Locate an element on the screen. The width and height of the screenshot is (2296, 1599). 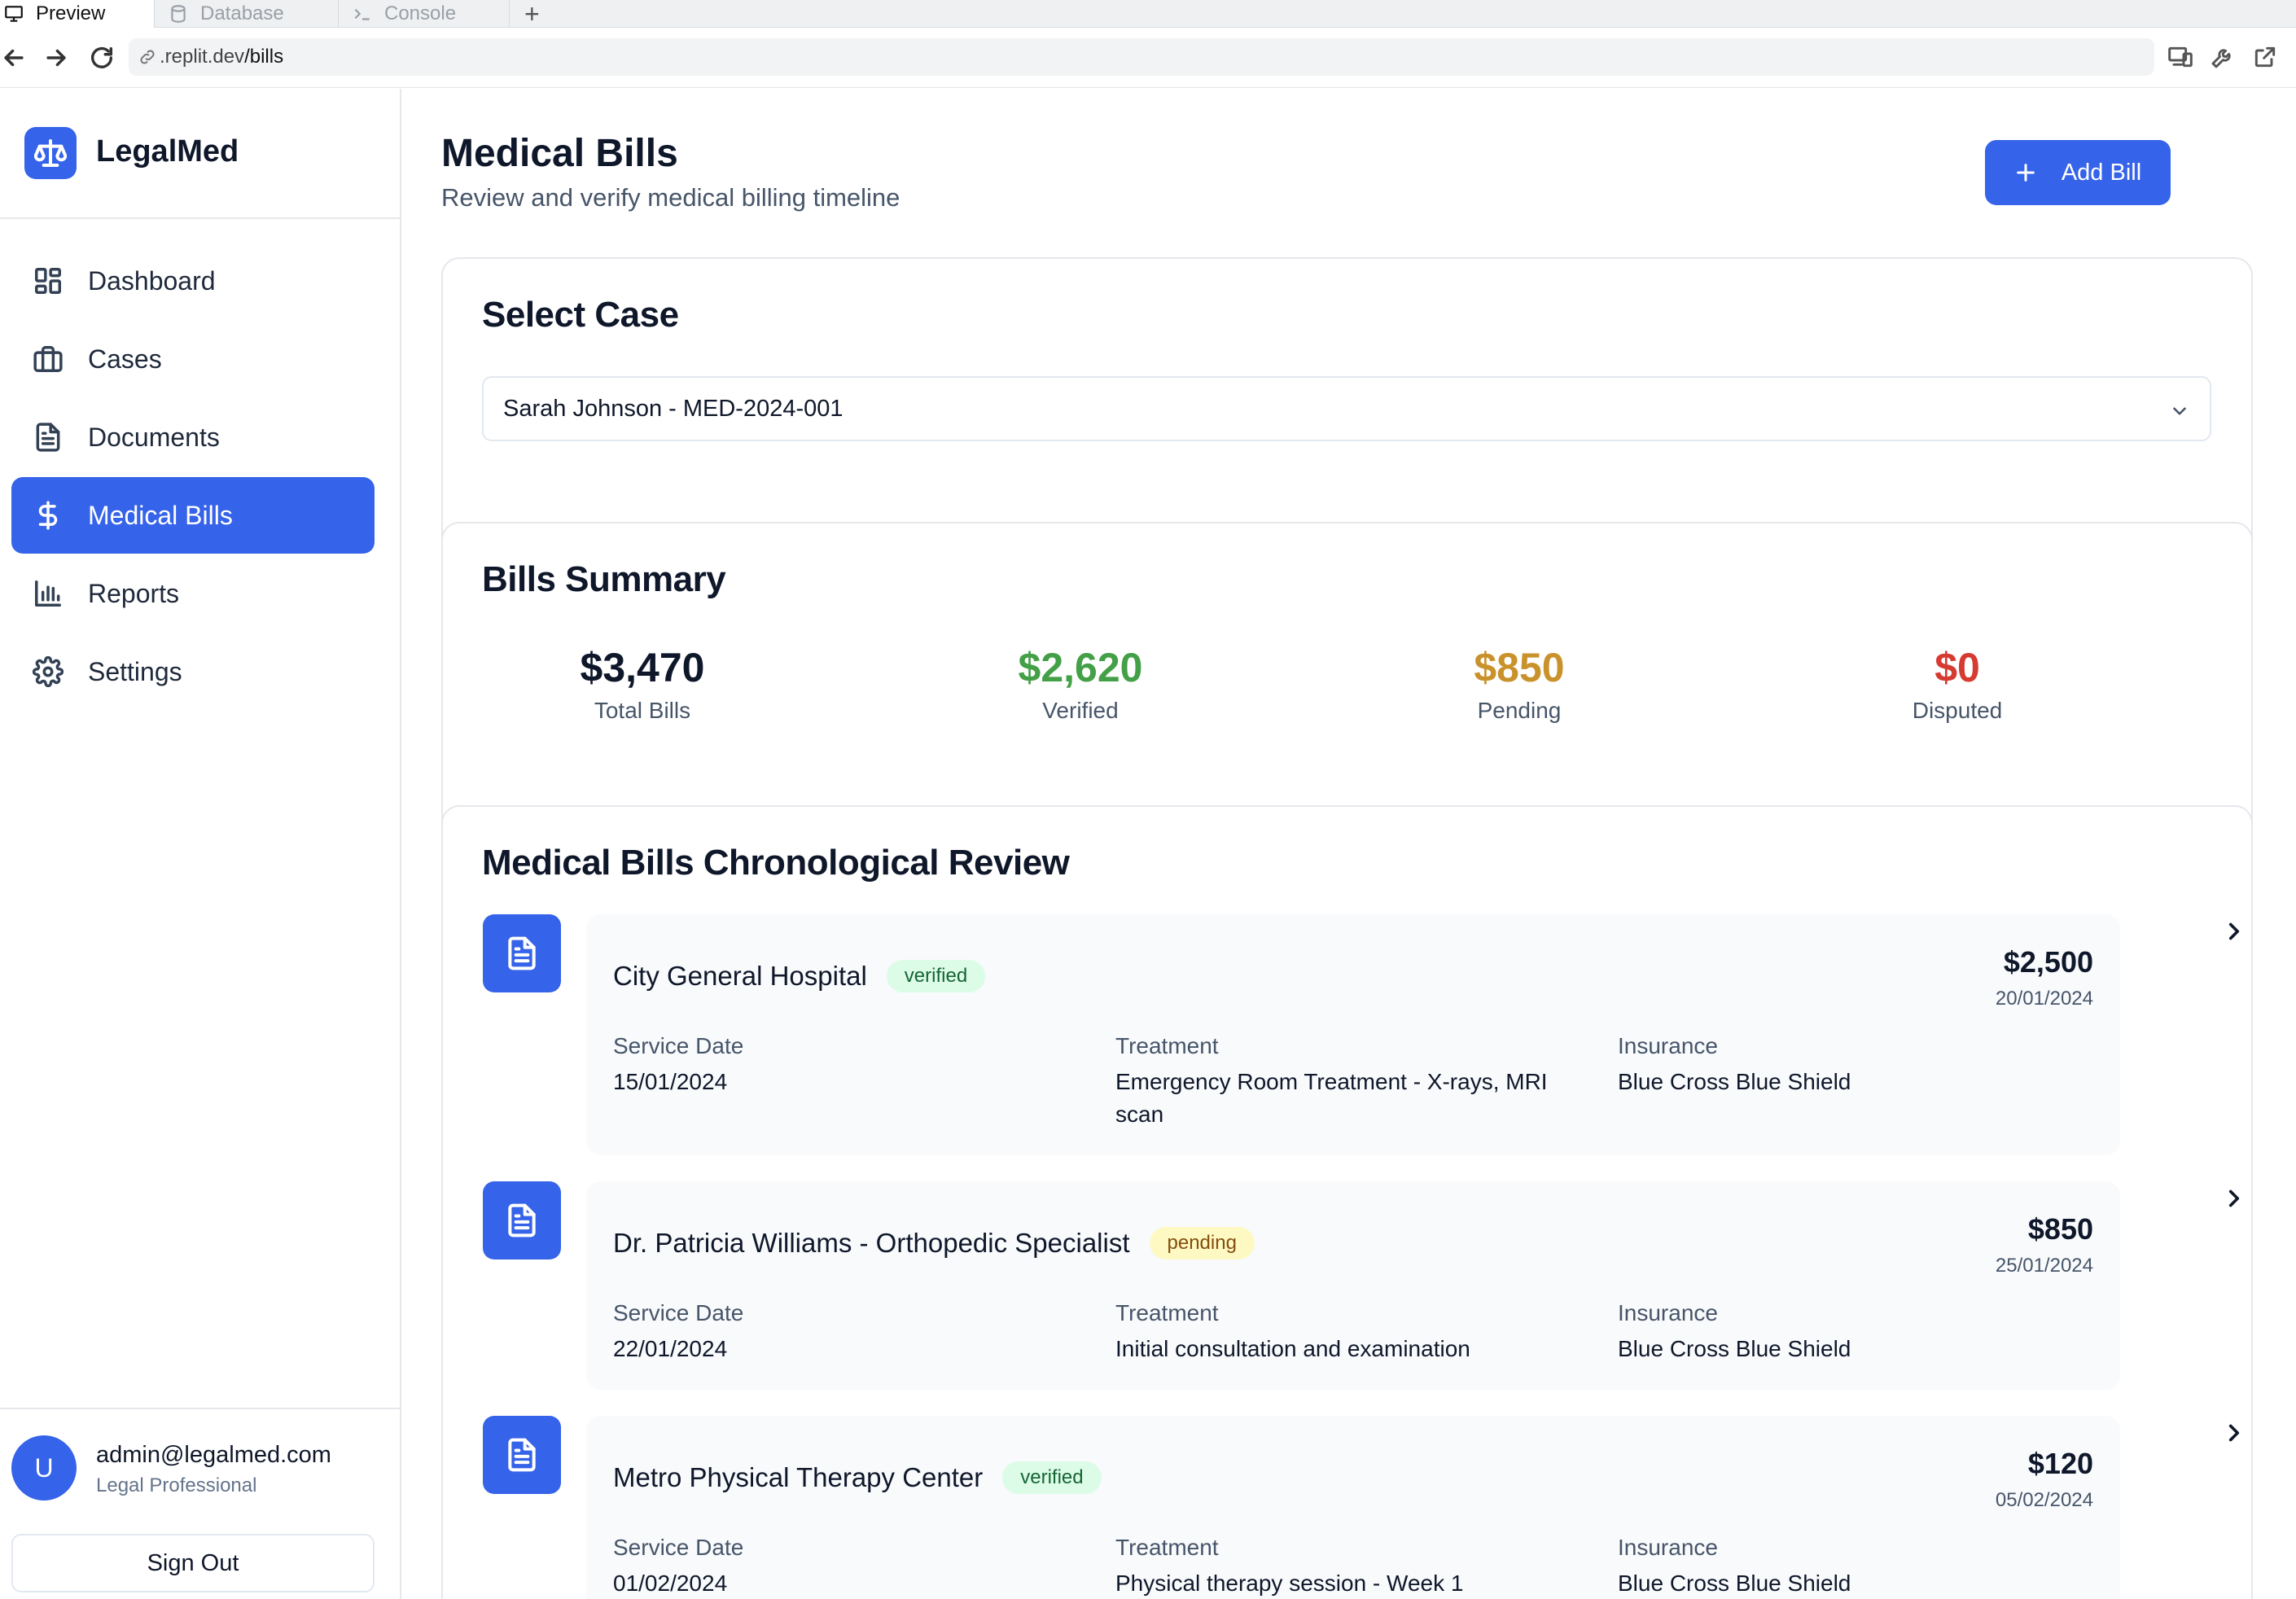
brand-header: LegalMed is located at coordinates (200, 154).